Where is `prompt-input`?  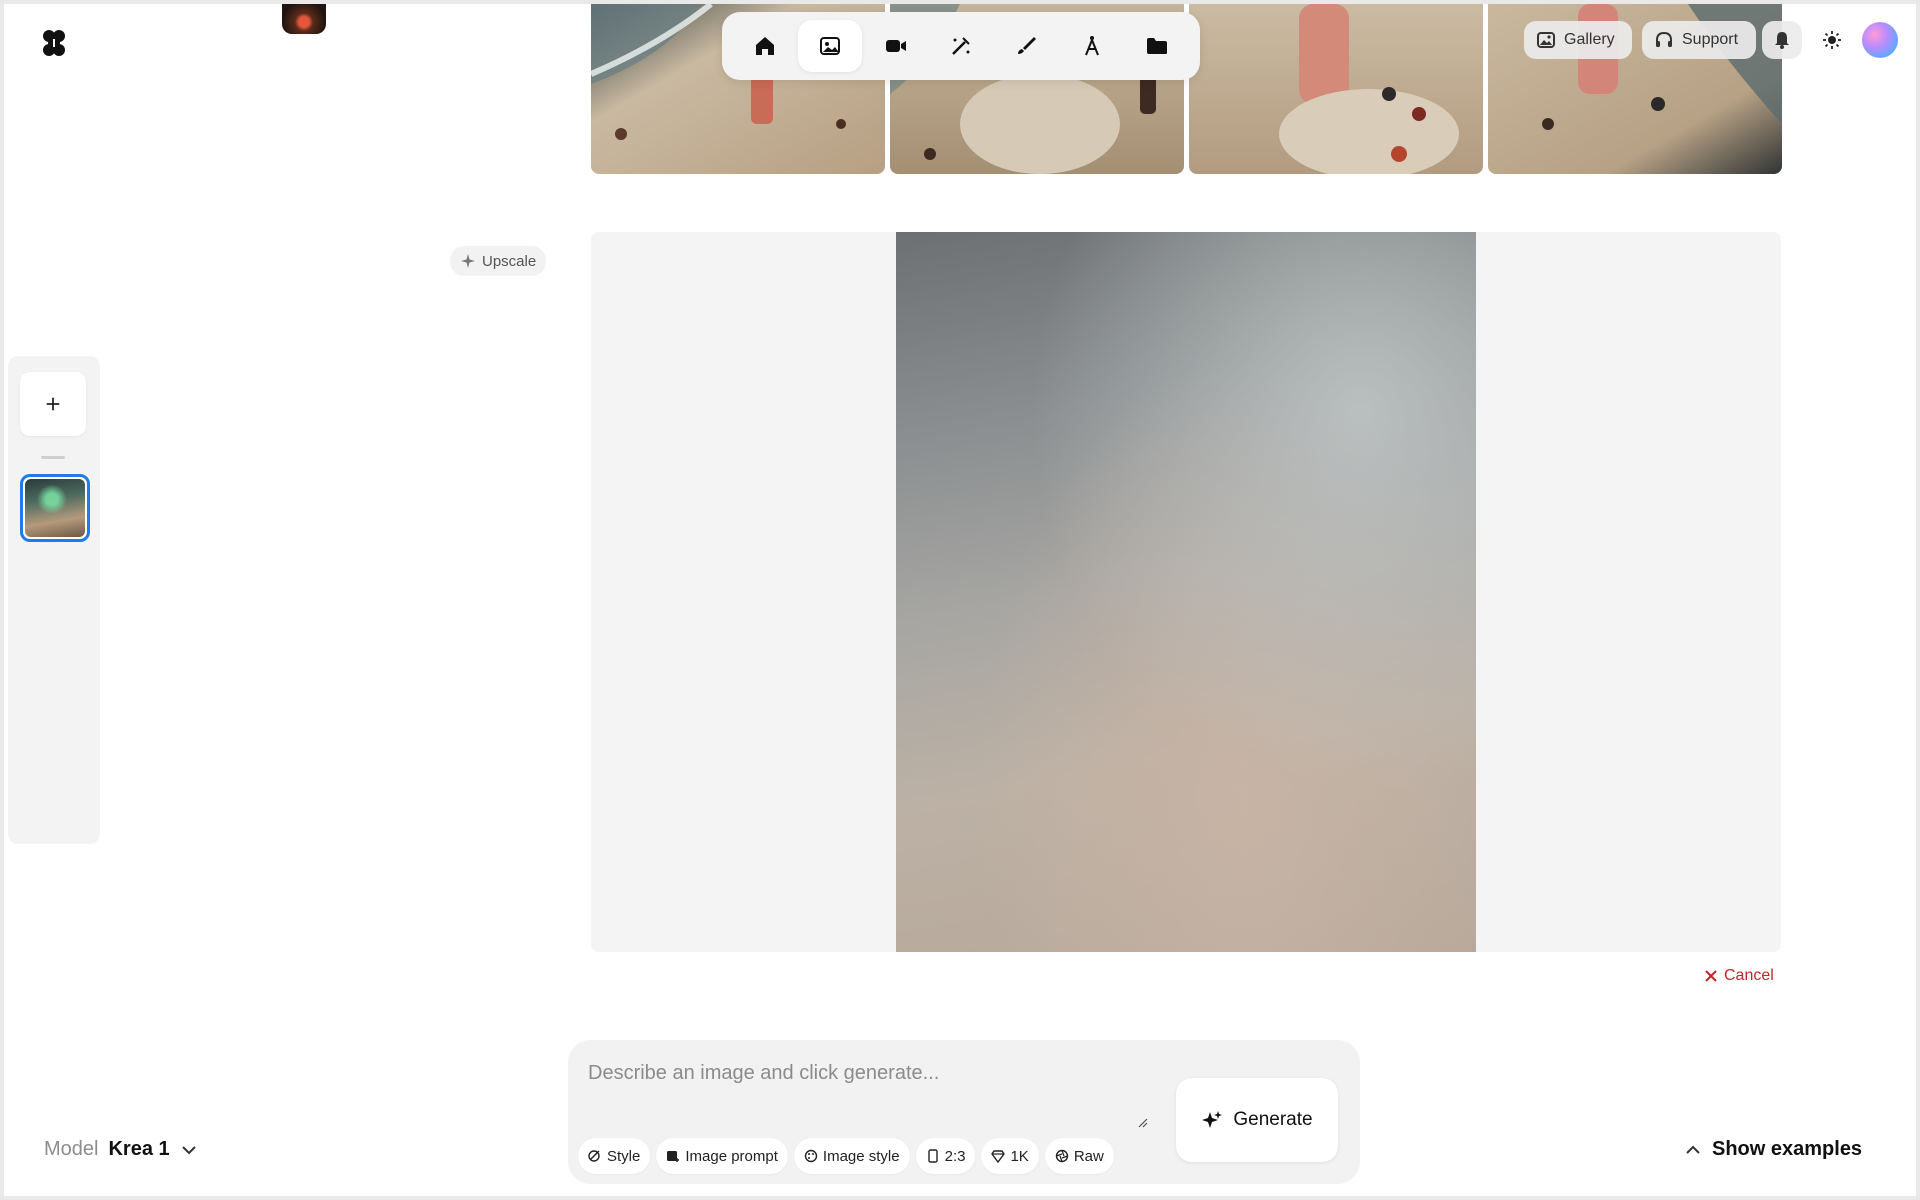
prompt-input is located at coordinates (863, 1093).